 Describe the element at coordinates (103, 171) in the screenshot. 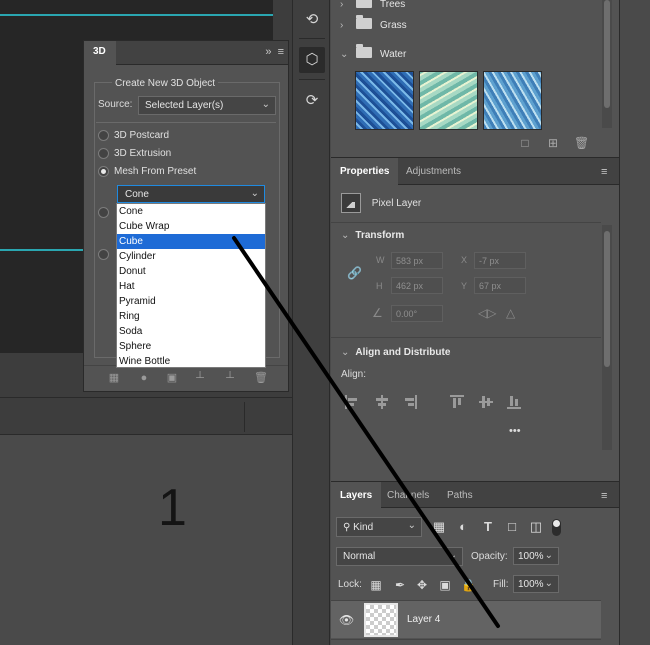

I see `radio-mesh-from-preset` at that location.